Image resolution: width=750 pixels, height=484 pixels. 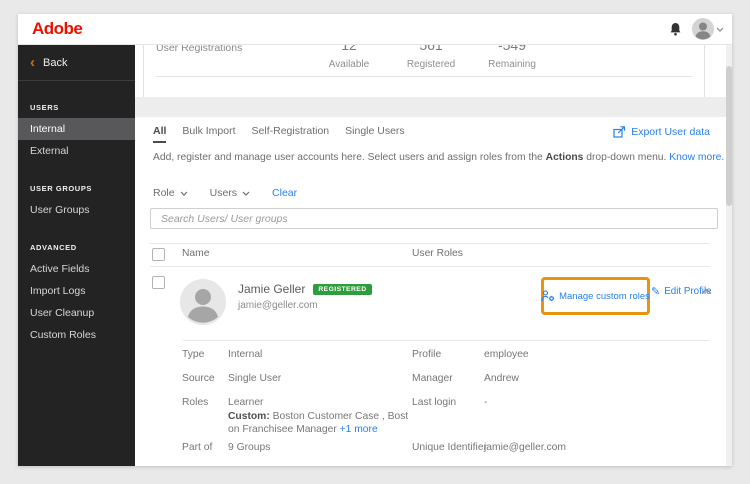 What do you see at coordinates (76, 210) in the screenshot?
I see `sidebar-item-user-groups: User Groups` at bounding box center [76, 210].